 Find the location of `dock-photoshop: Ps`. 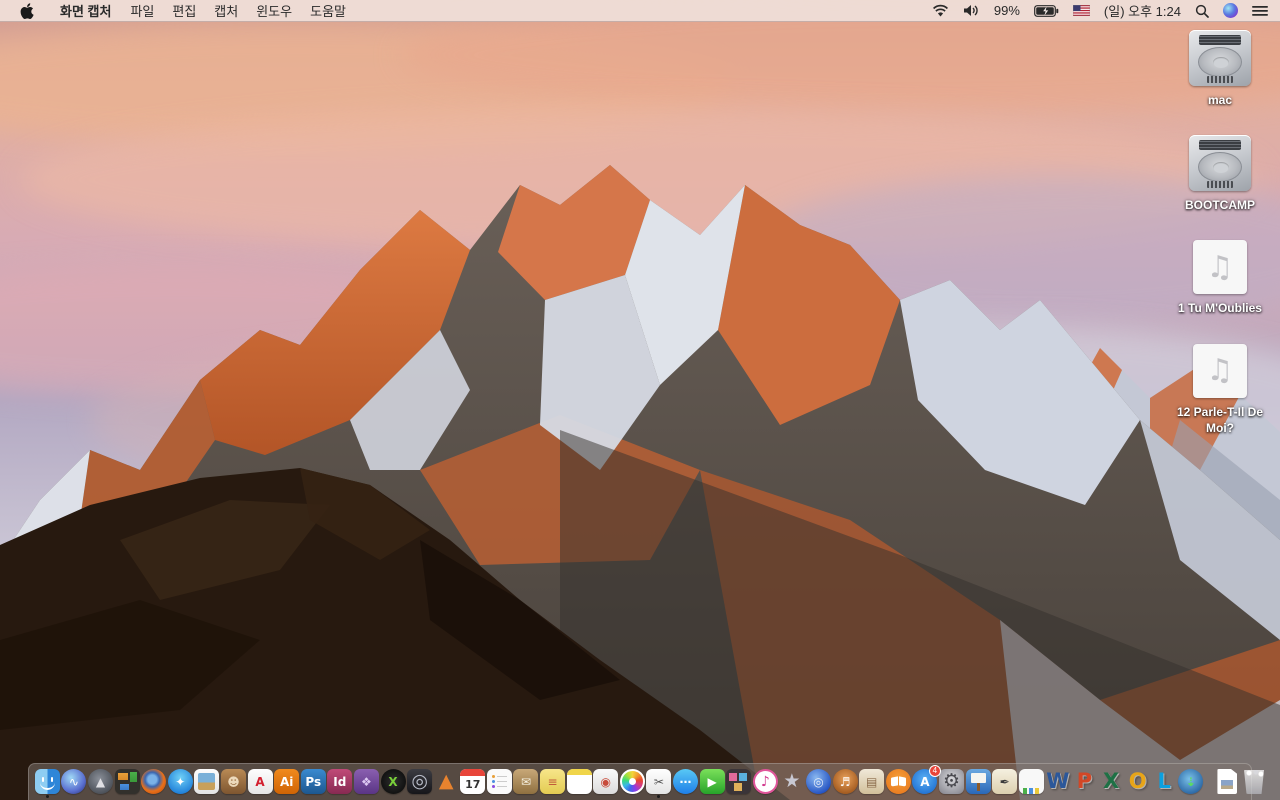

dock-photoshop: Ps is located at coordinates (313, 782).